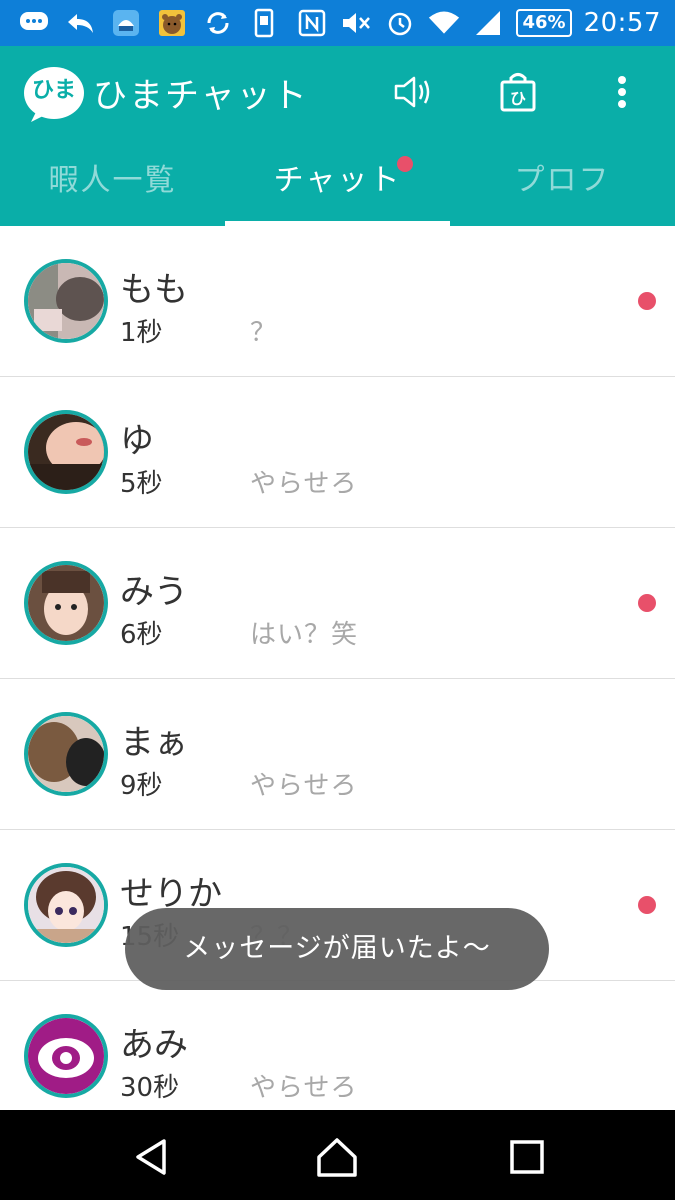  I want to click on battery-indicator: 46%, so click(544, 23).